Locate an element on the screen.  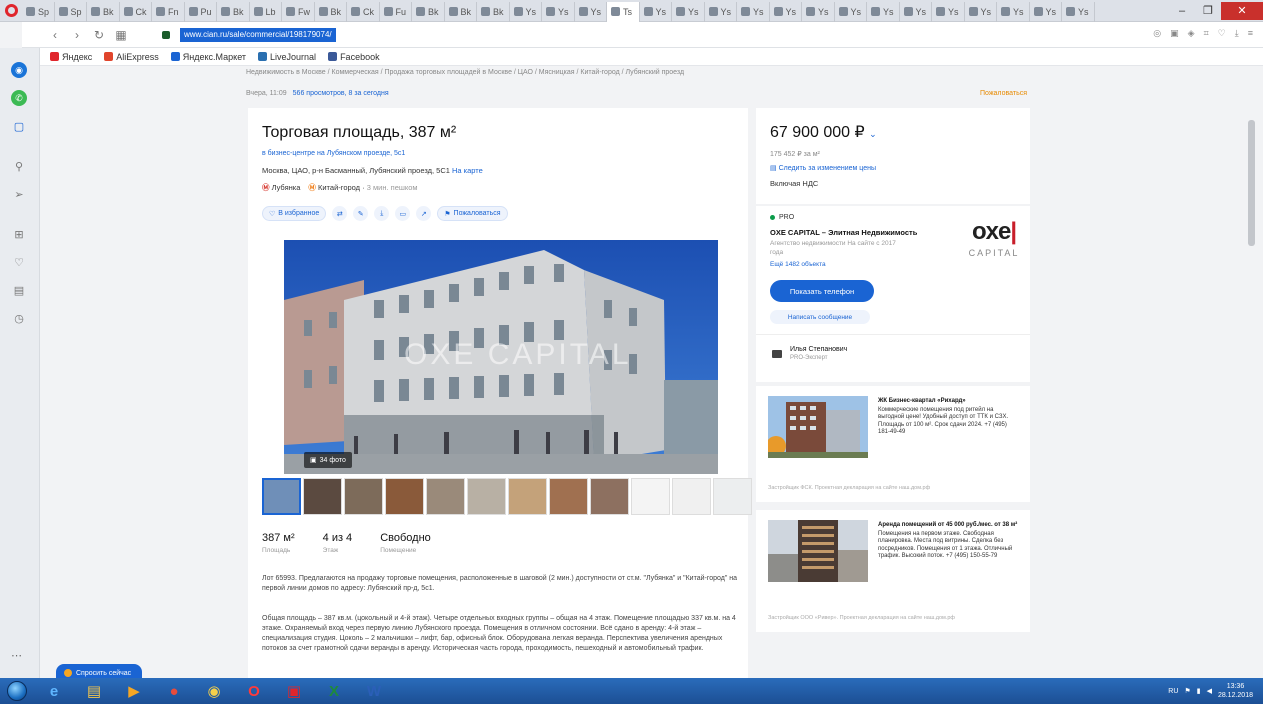
write-message-button: Написать сообщение is located at coordinates (820, 317).